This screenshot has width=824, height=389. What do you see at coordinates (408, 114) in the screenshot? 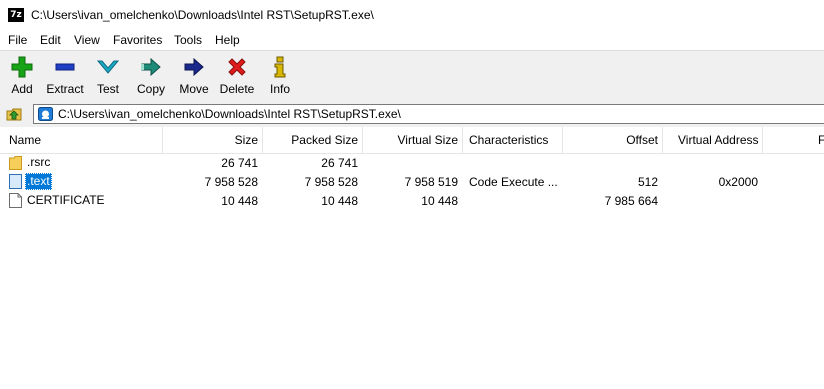
I see `path-input` at bounding box center [408, 114].